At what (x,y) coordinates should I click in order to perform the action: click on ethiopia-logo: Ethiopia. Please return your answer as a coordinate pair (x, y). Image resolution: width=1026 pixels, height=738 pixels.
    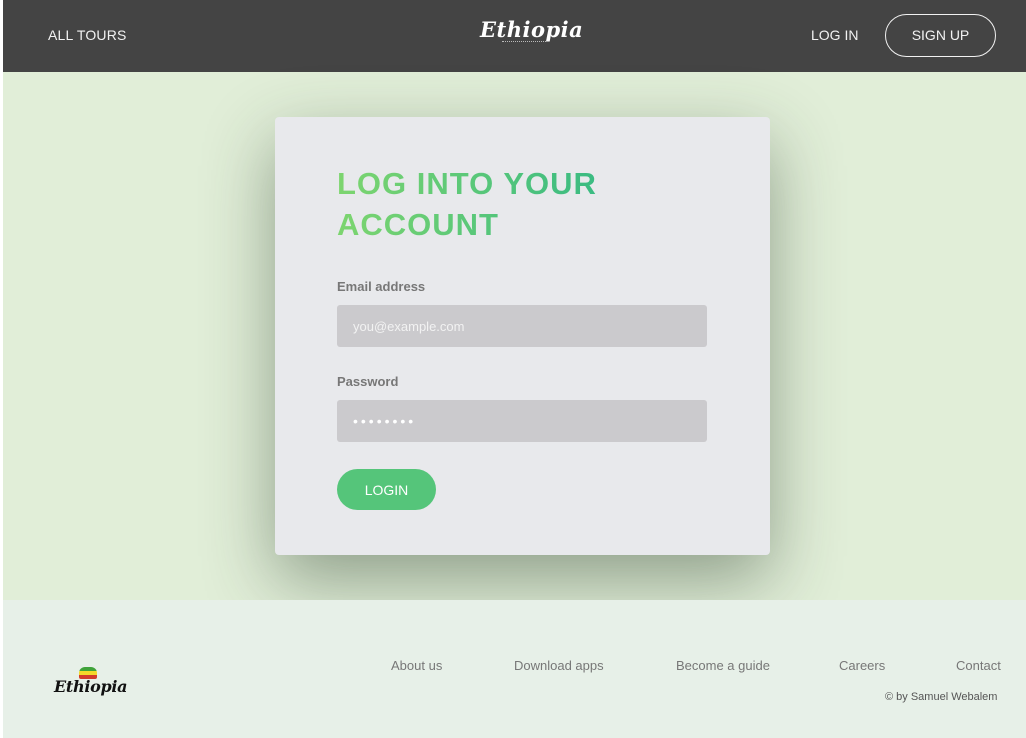
    Looking at the image, I should click on (532, 33).